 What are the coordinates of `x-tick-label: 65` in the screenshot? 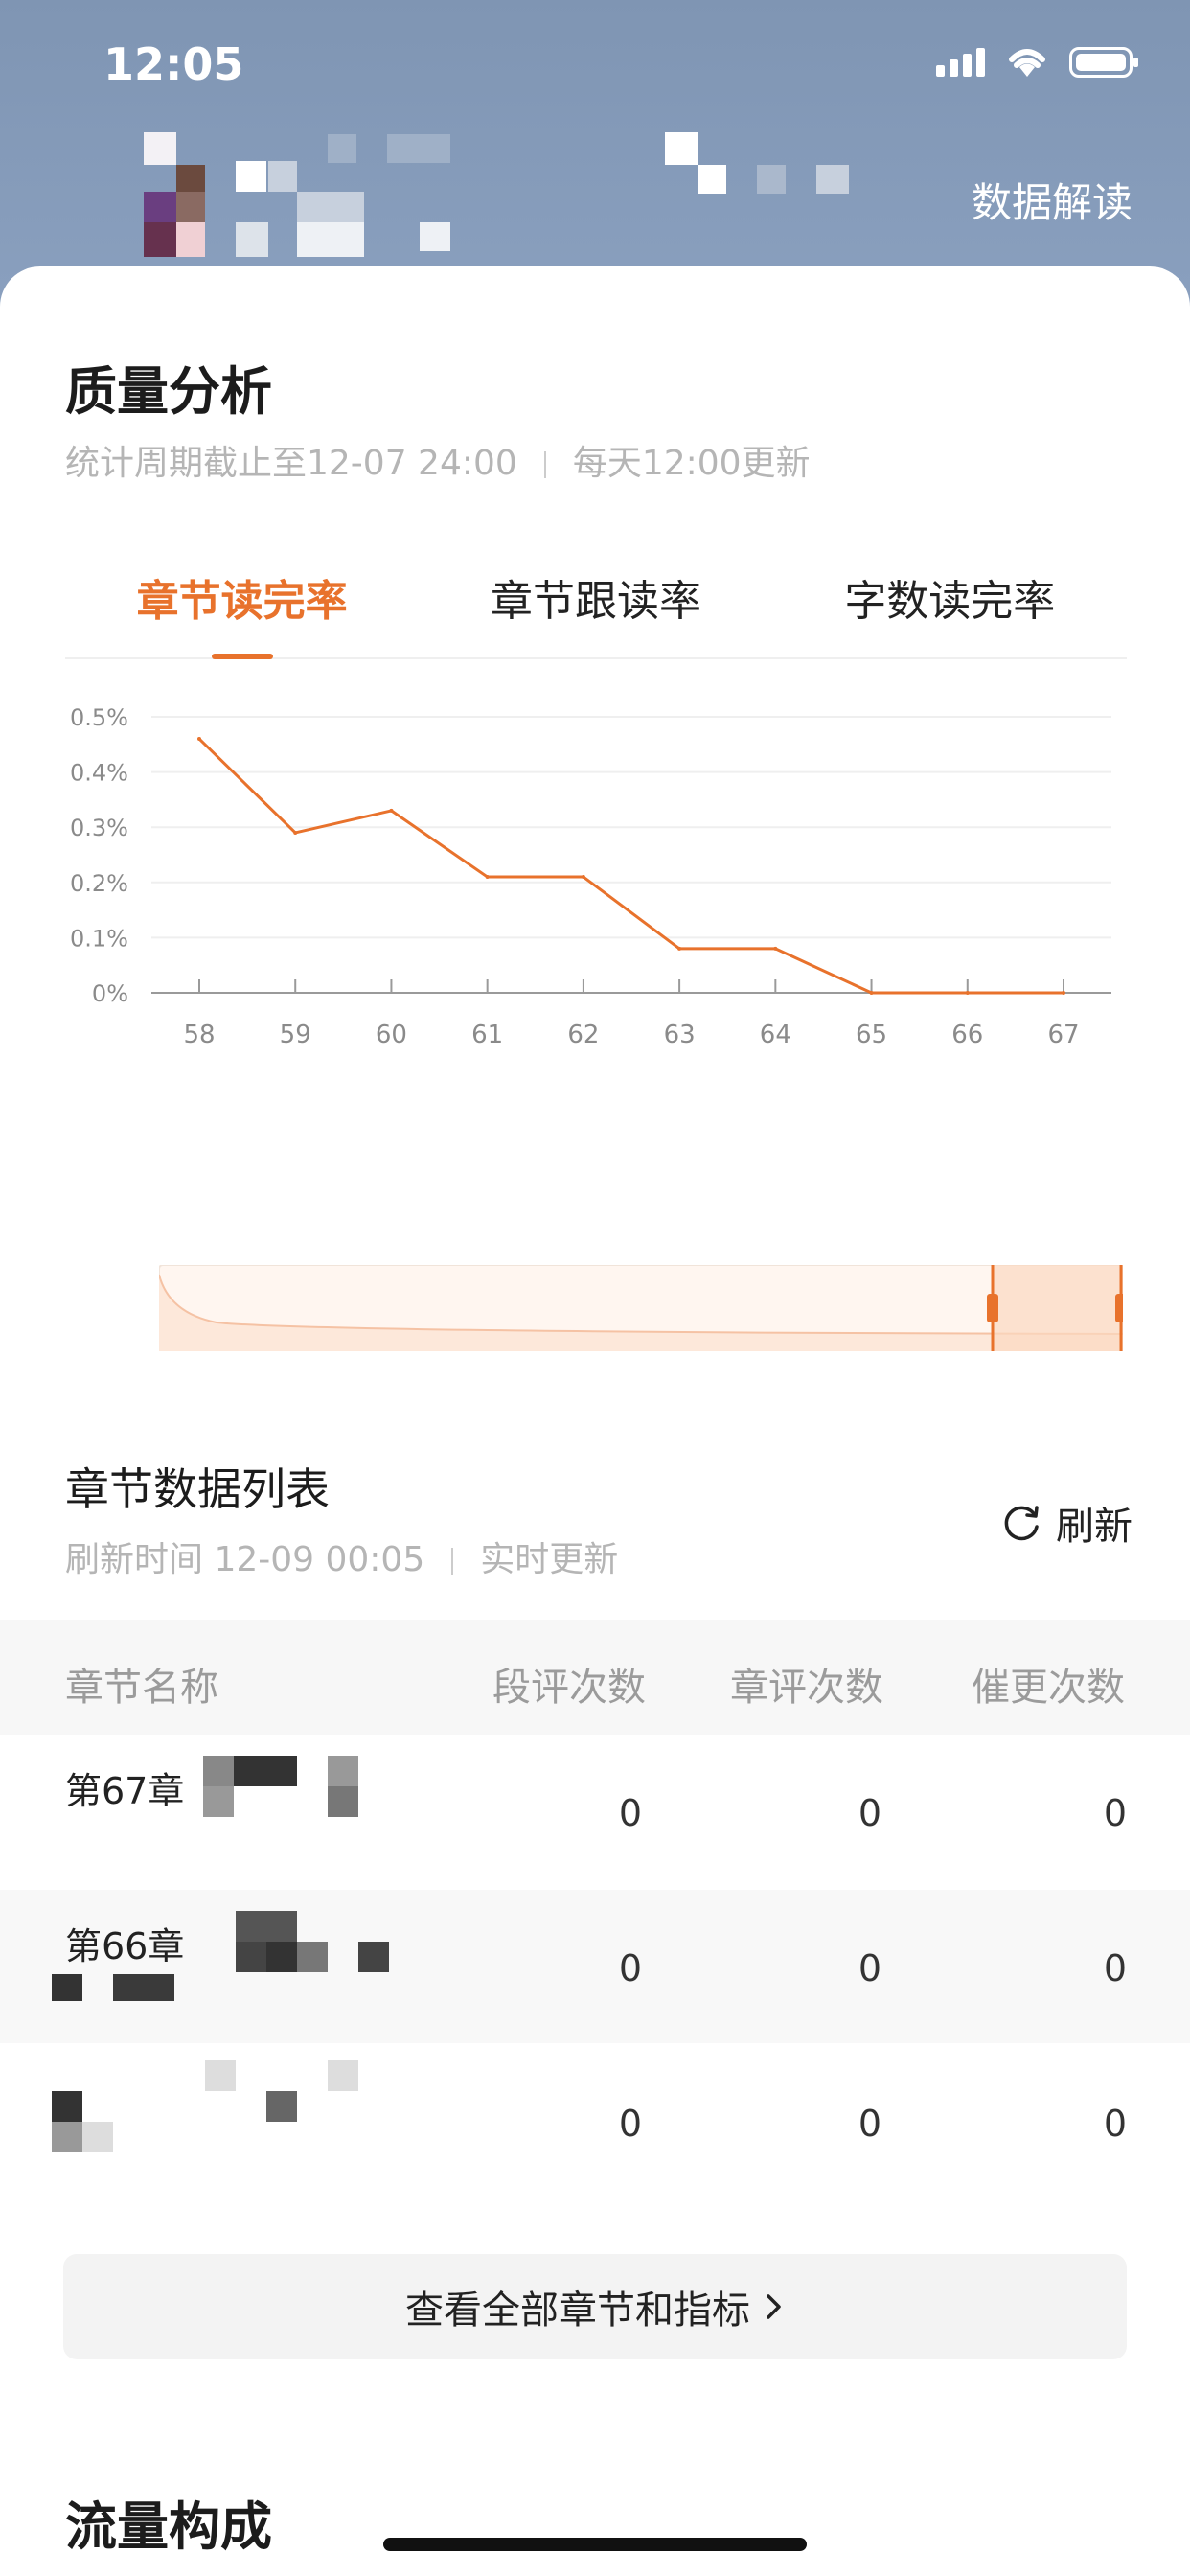 It's located at (872, 1035).